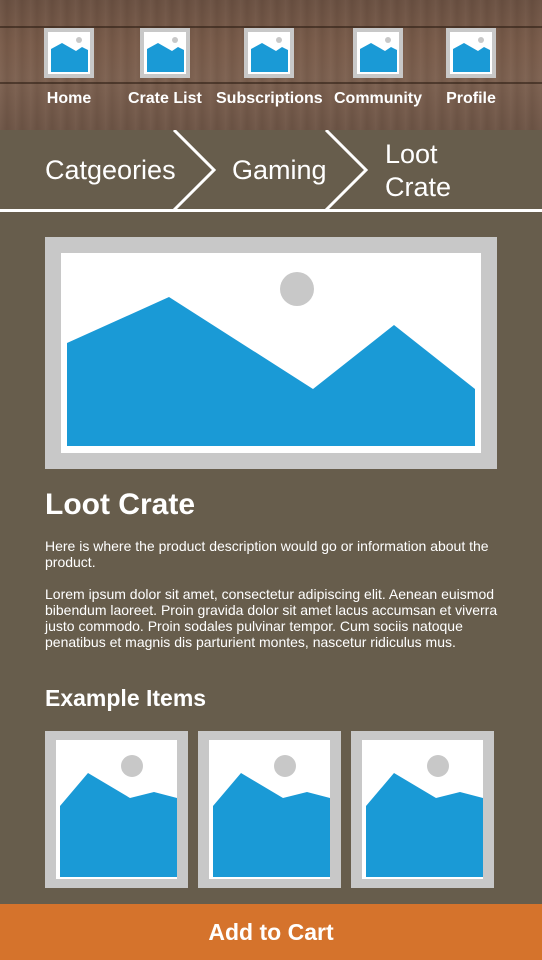 The width and height of the screenshot is (542, 960). I want to click on breadcrumb-item-current-line2: Crate, so click(418, 187).